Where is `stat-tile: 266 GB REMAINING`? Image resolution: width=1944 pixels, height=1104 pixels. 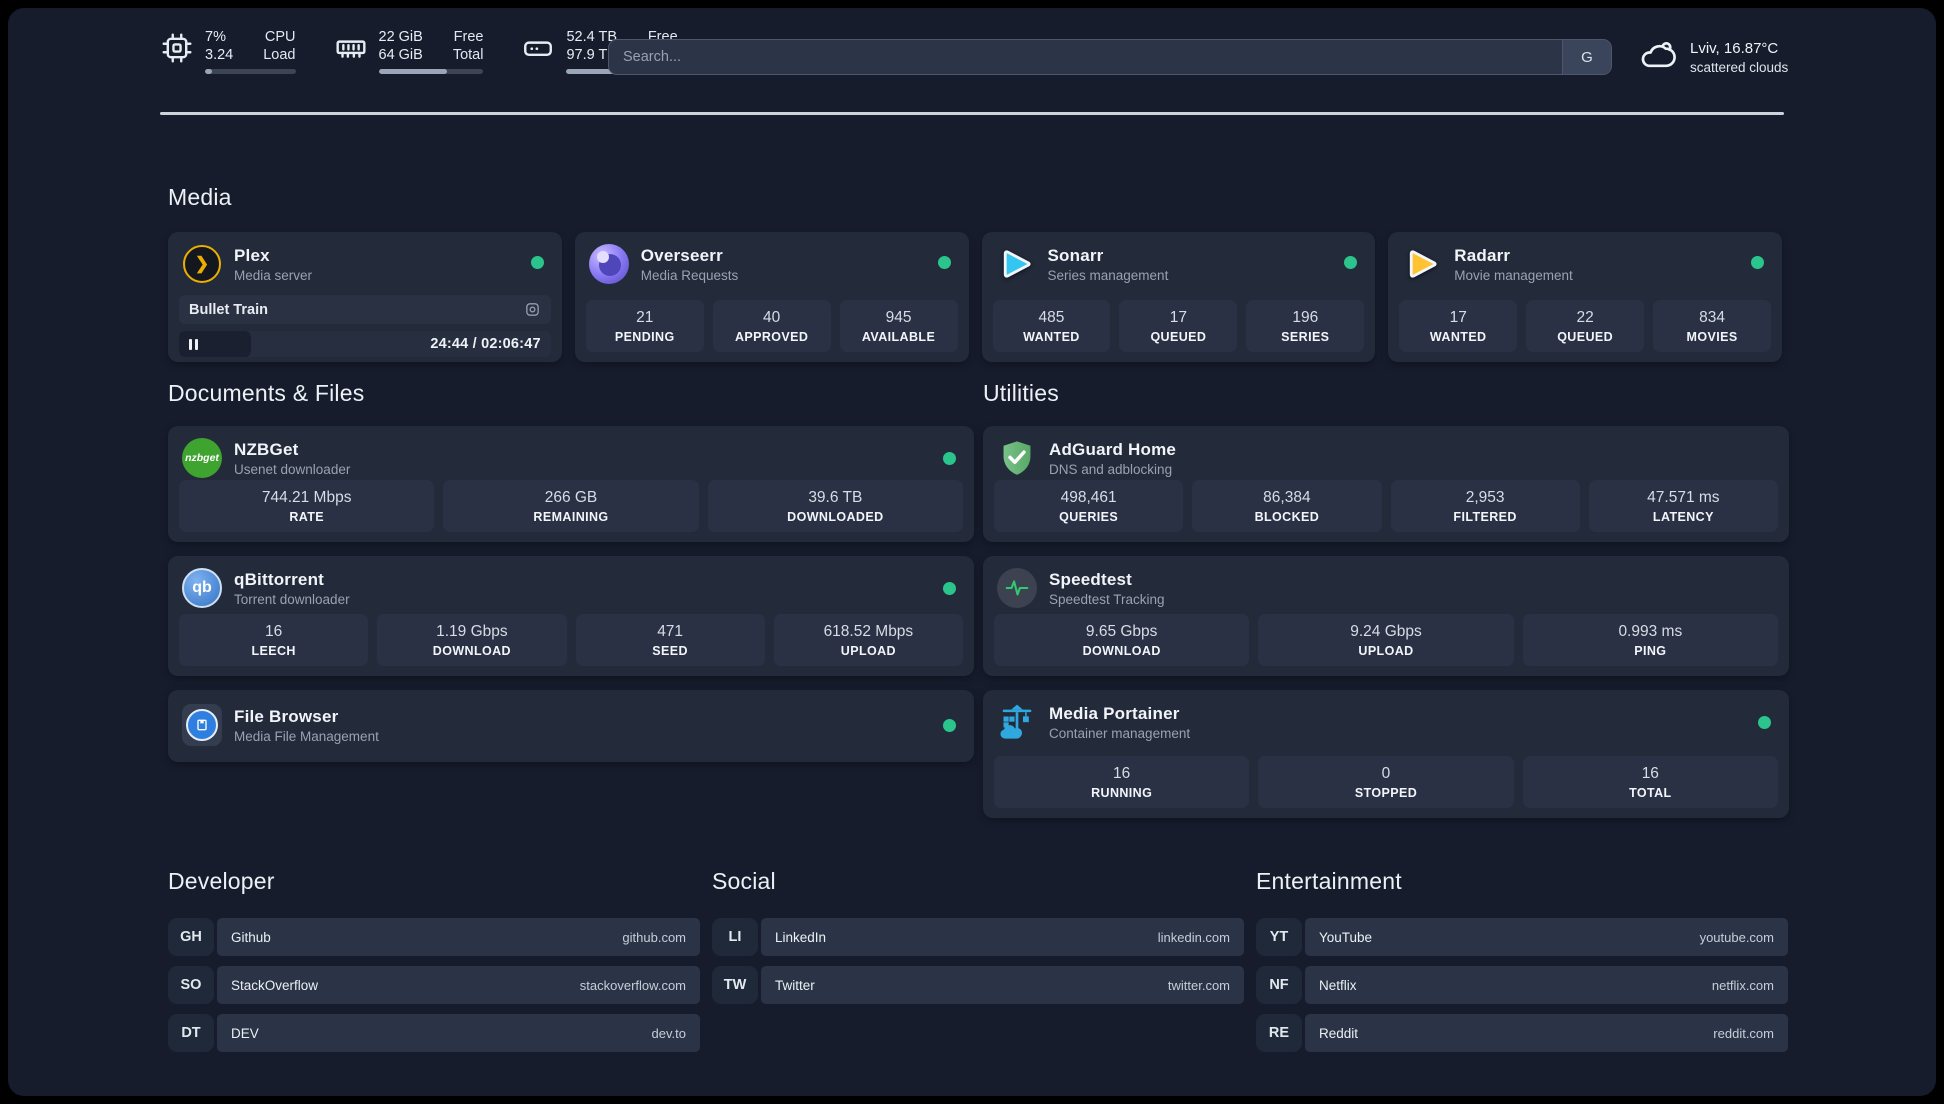 stat-tile: 266 GB REMAINING is located at coordinates (571, 506).